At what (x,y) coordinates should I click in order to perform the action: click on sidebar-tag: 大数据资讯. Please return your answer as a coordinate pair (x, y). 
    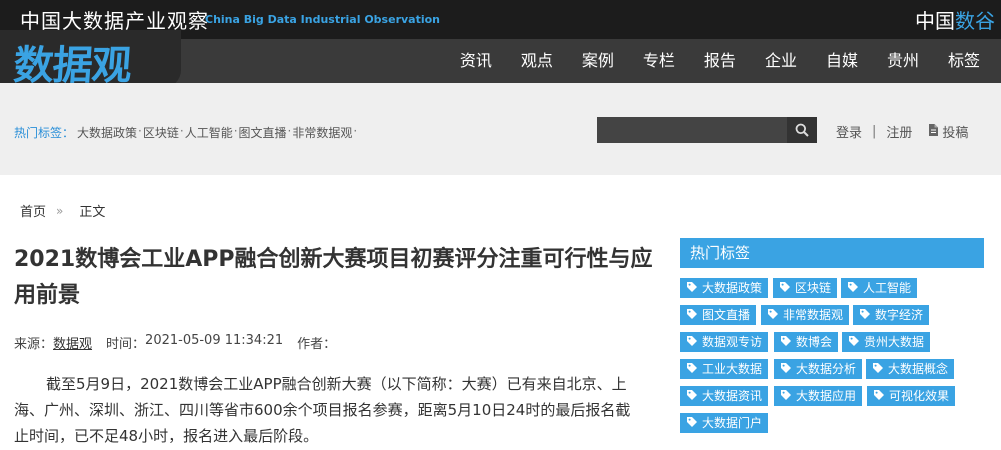
    Looking at the image, I should click on (724, 396).